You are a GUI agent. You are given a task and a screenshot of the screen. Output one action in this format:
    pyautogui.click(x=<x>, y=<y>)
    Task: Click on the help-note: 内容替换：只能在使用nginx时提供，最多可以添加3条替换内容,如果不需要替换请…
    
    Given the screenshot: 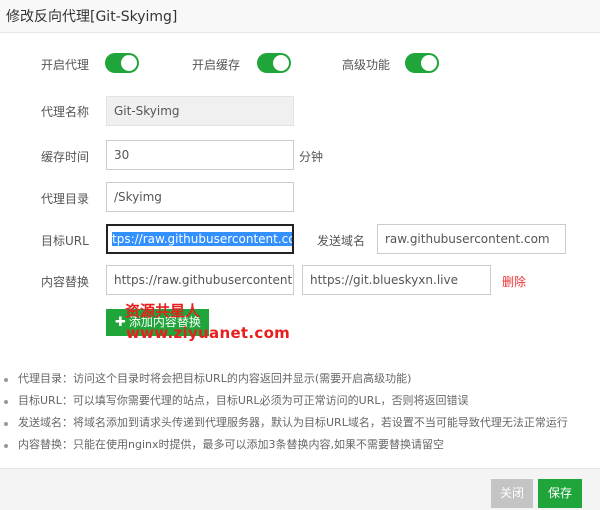 What is the action you would take?
    pyautogui.click(x=284, y=445)
    